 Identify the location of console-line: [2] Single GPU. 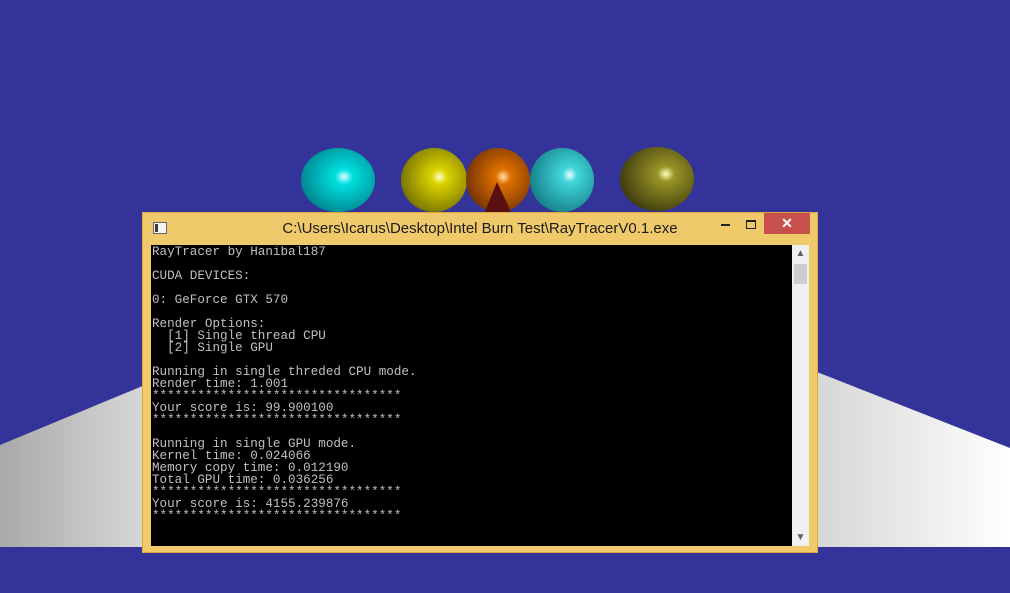
(212, 348).